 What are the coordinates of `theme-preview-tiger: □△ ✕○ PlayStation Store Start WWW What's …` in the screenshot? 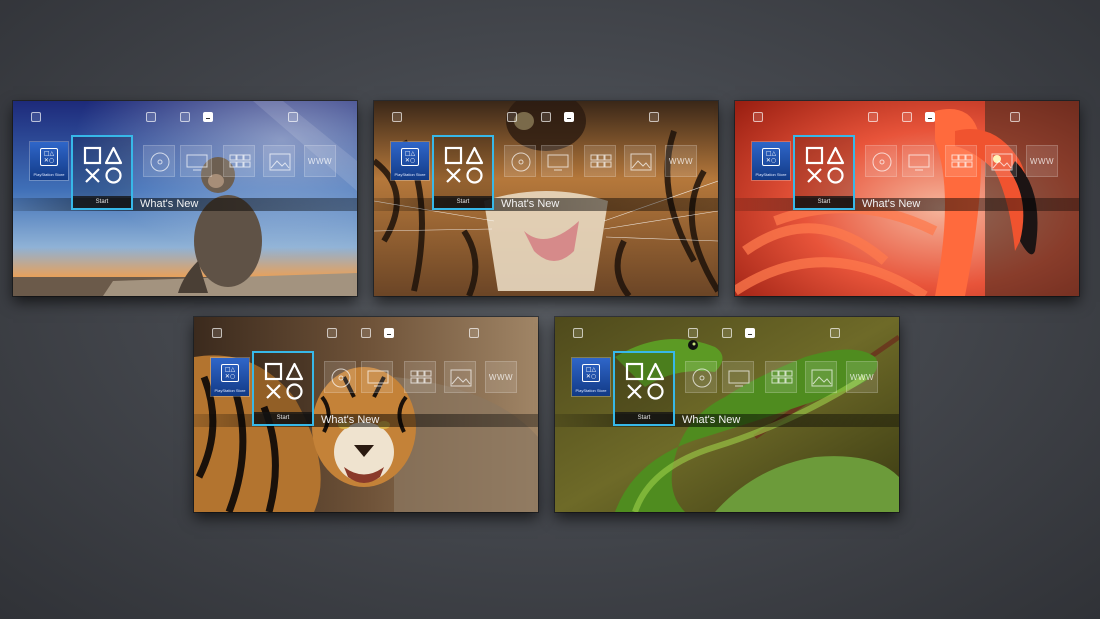 It's located at (366, 414).